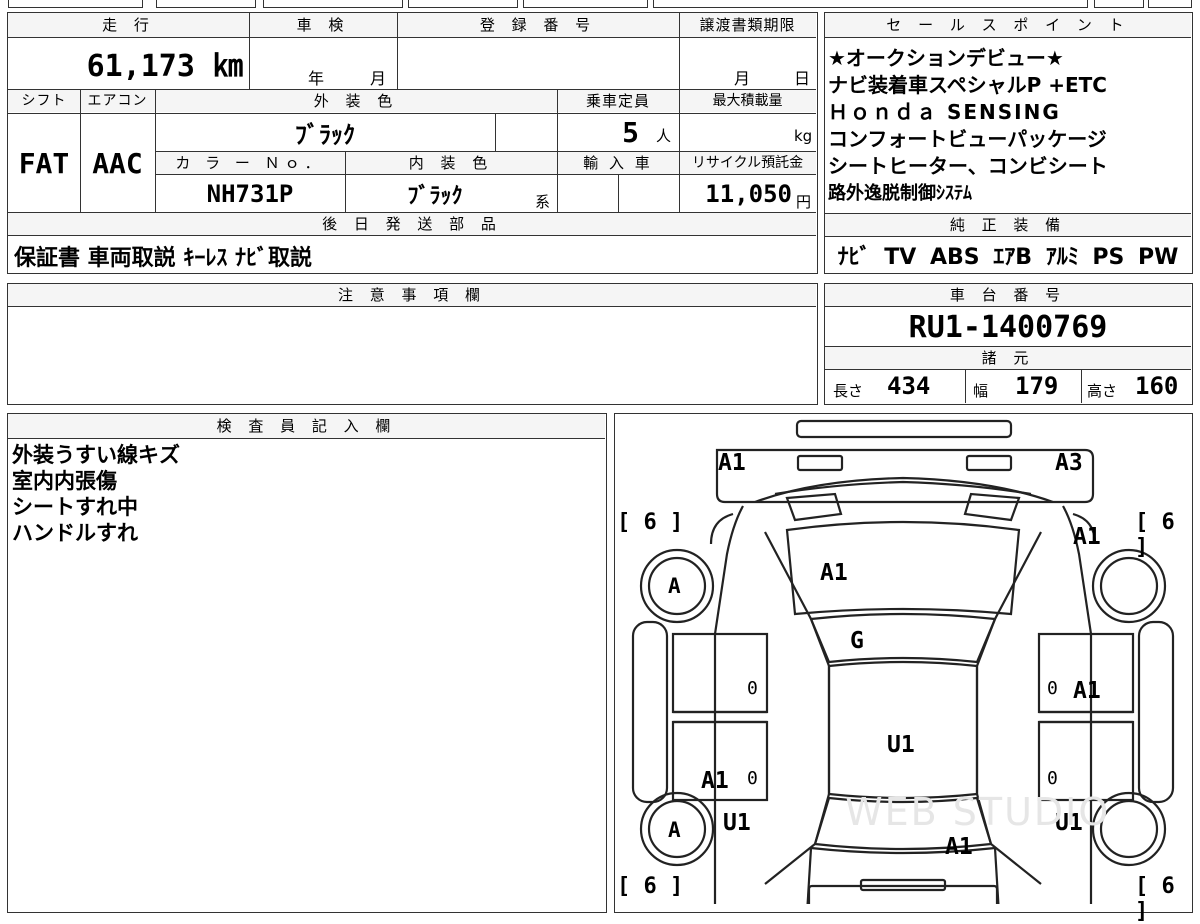 This screenshot has height=924, width=1200. I want to click on interior-color-suffix: 系, so click(543, 202).